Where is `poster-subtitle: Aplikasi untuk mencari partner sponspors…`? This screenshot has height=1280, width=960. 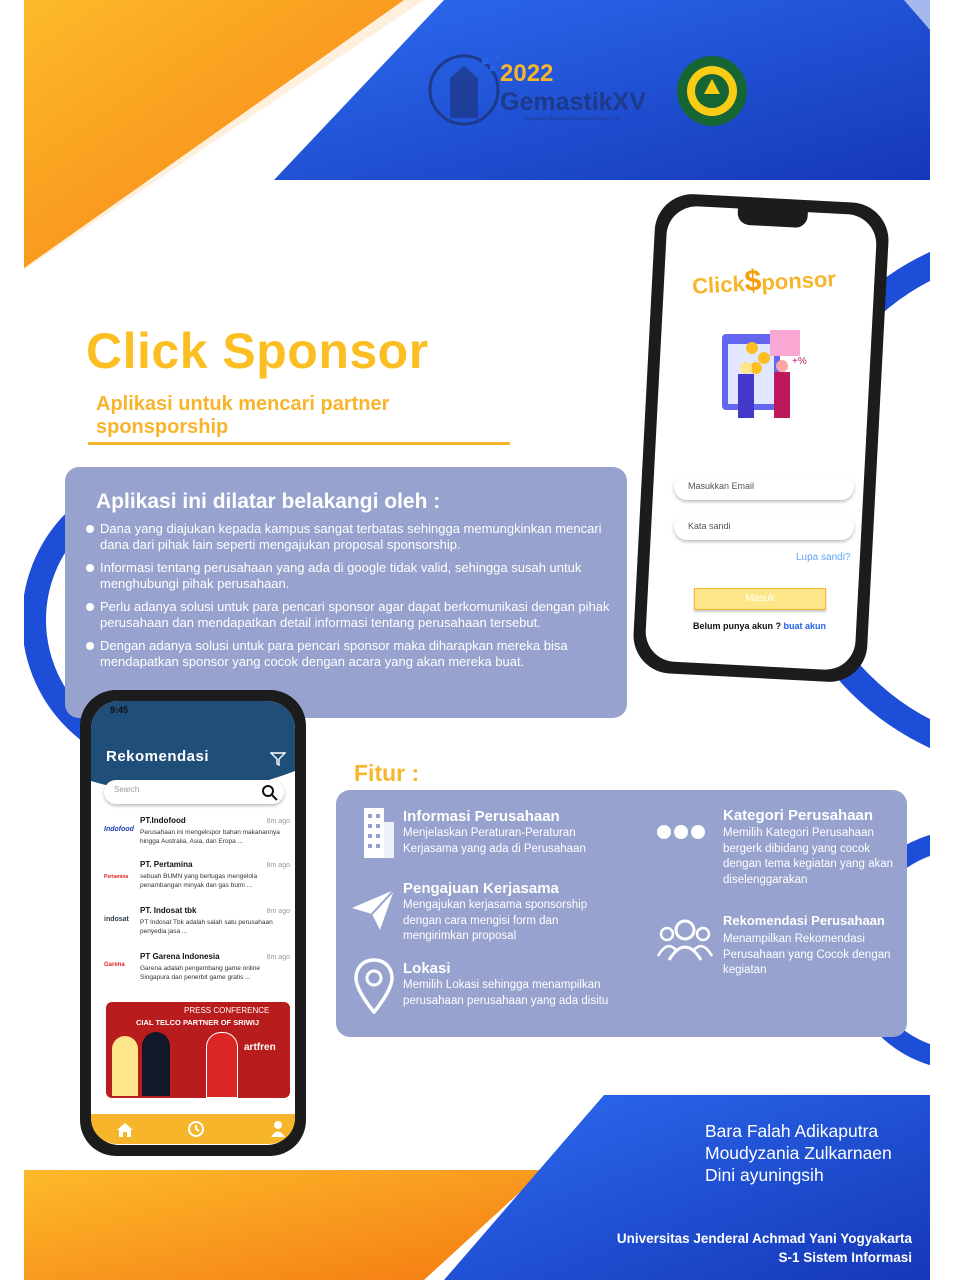
poster-subtitle: Aplikasi untuk mencari partner sponspors… is located at coordinates (243, 415).